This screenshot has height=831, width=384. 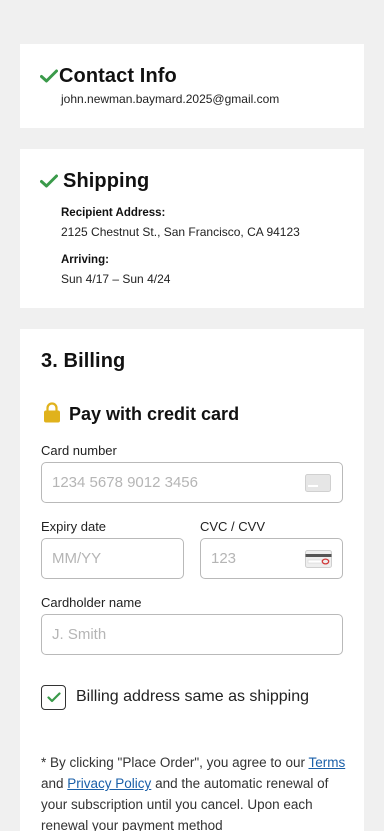 I want to click on arriving-dates: Sun 4/17 – Sun 4/24, so click(x=116, y=279).